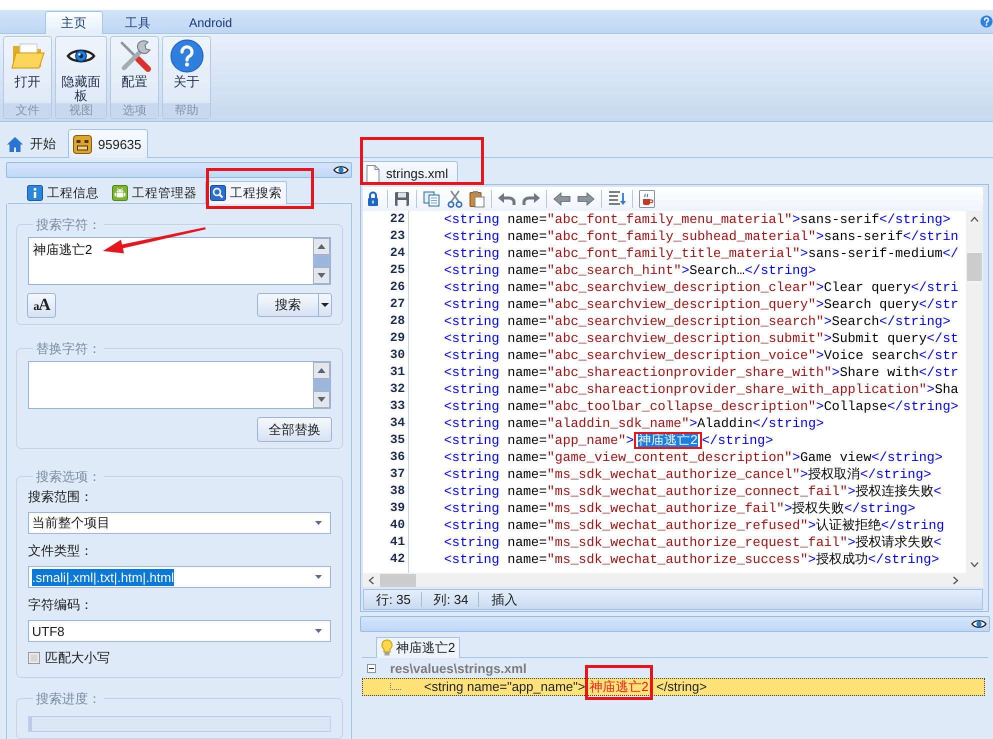 This screenshot has width=993, height=739. Describe the element at coordinates (956, 580) in the screenshot. I see `scroll-right-icon` at that location.